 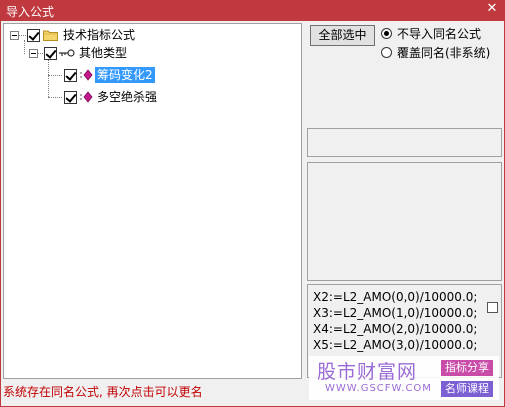 What do you see at coordinates (395, 313) in the screenshot?
I see `code-line: X3:=L2_AMO(1,0)/10000.0;` at bounding box center [395, 313].